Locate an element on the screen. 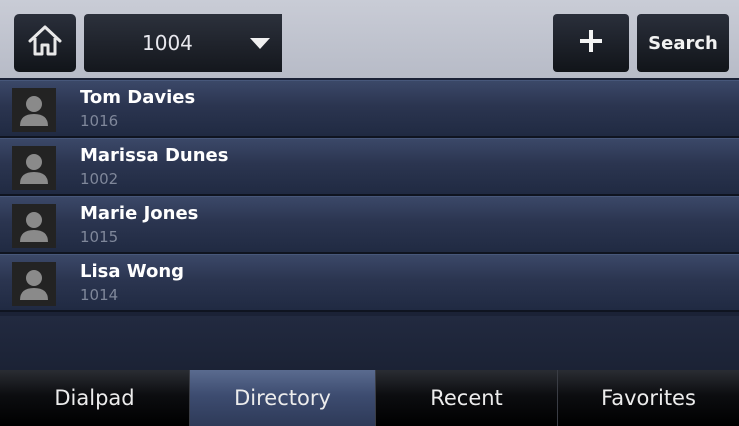 The height and width of the screenshot is (426, 739). contact-row: Marissa Dunes 1002 is located at coordinates (369, 167).